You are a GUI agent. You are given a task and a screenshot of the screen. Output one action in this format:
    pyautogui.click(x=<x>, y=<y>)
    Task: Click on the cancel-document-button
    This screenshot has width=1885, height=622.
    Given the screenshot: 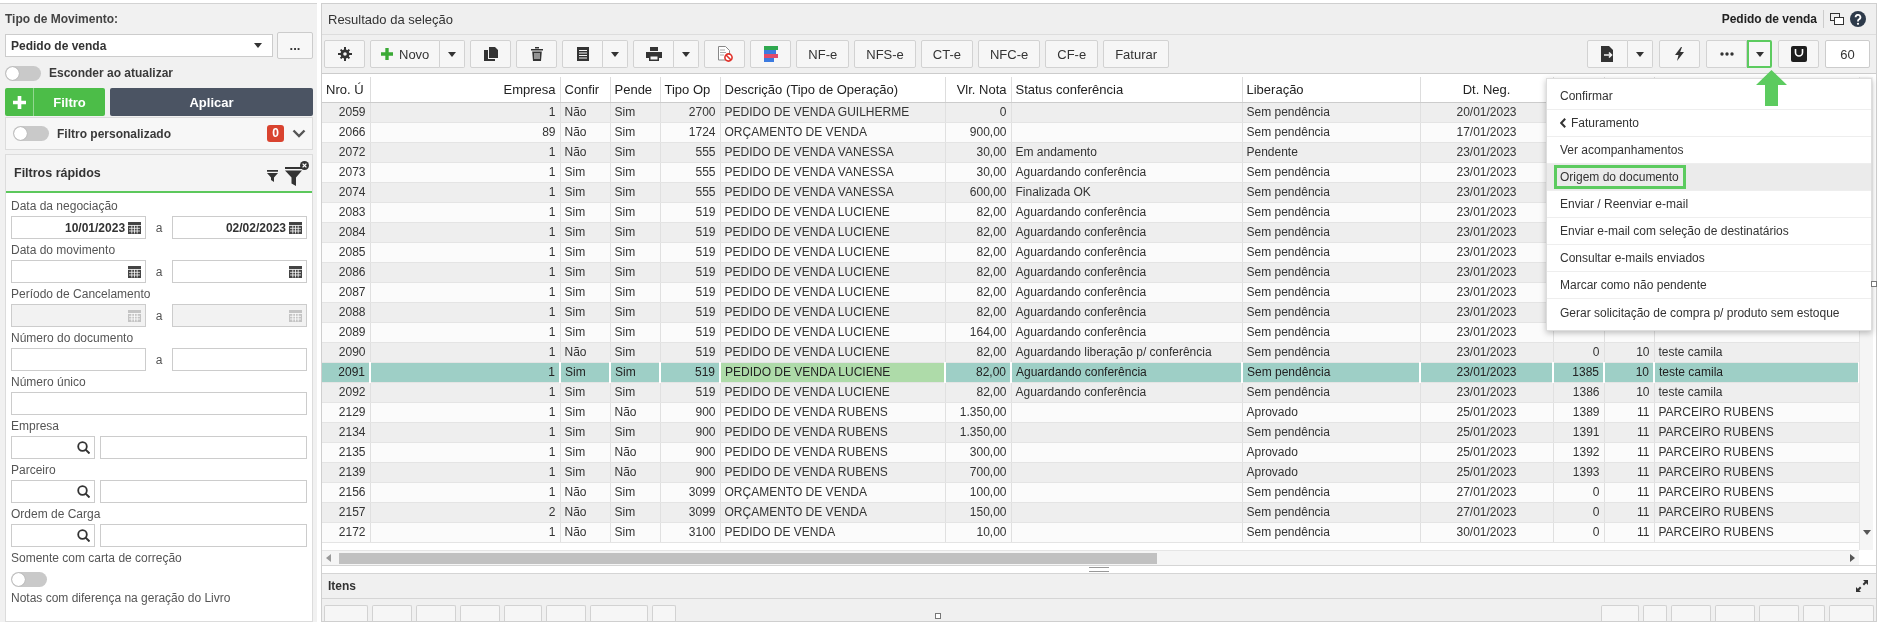 What is the action you would take?
    pyautogui.click(x=725, y=54)
    